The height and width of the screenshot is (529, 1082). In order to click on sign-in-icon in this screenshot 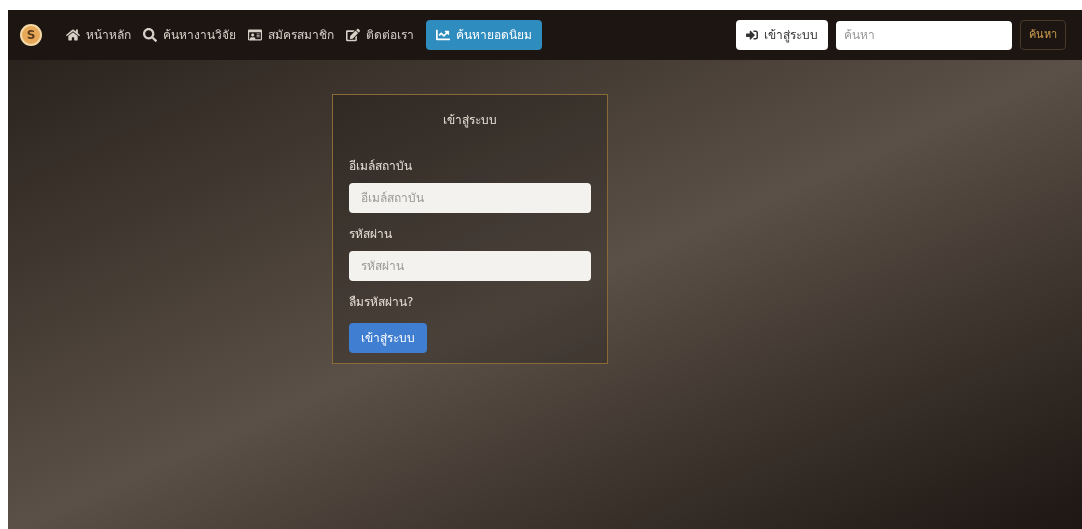, I will do `click(752, 35)`.